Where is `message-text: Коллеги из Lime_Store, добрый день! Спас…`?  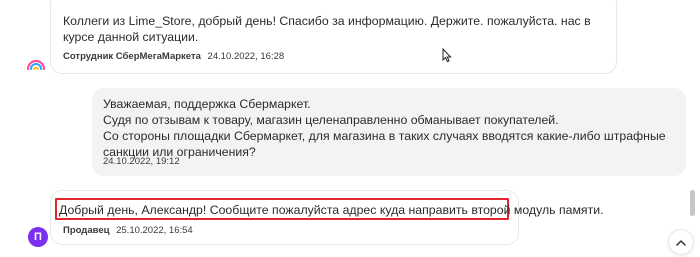 message-text: Коллеги из Lime_Store, добрый день! Спас… is located at coordinates (327, 29).